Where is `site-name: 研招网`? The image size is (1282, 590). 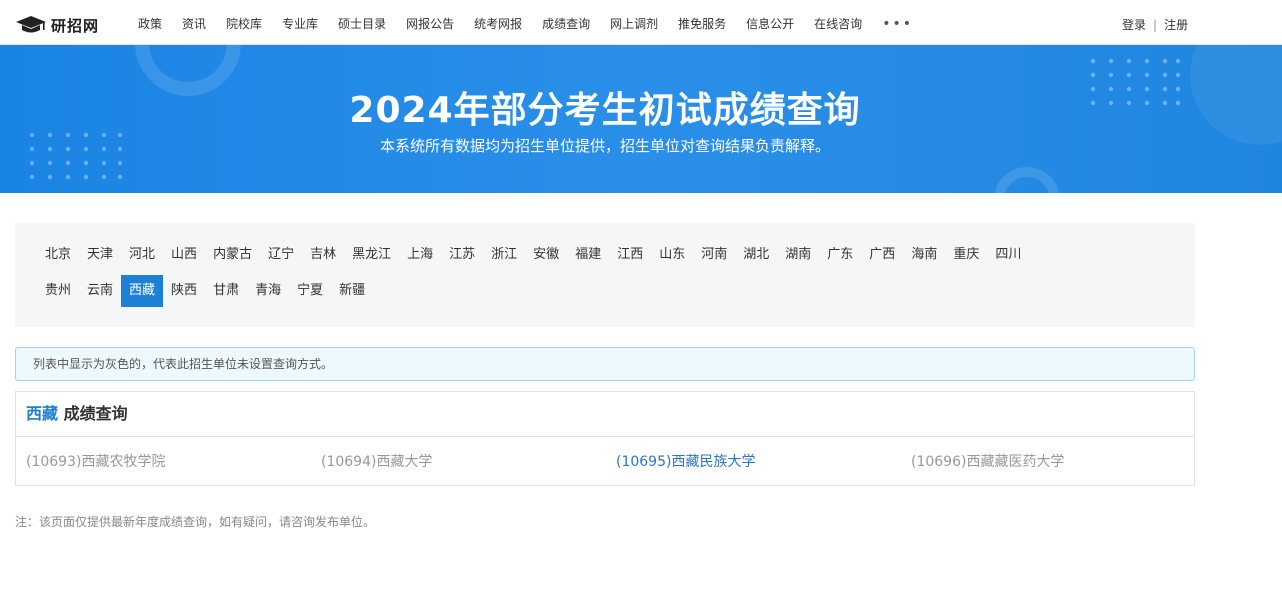
site-name: 研招网 is located at coordinates (75, 25).